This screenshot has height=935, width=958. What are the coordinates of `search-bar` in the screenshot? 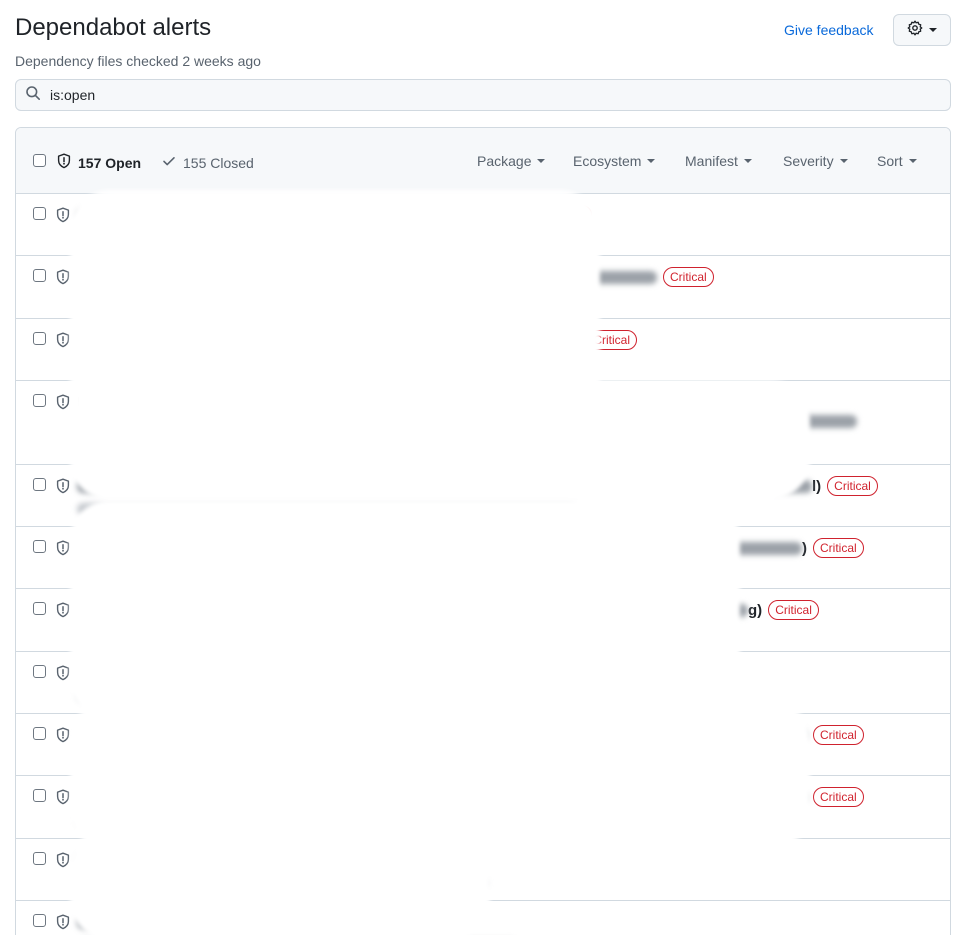 It's located at (483, 95).